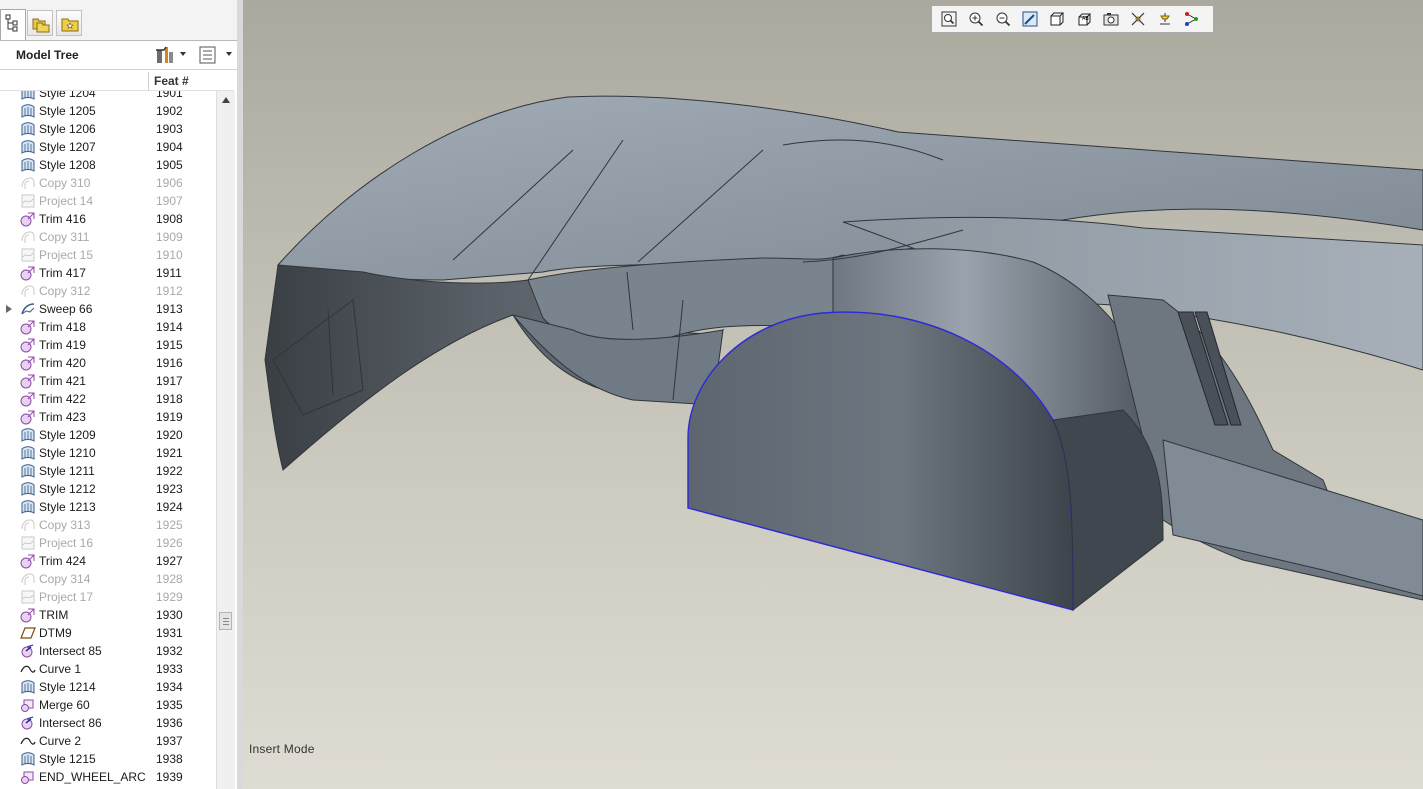 The width and height of the screenshot is (1423, 789). What do you see at coordinates (108, 381) in the screenshot?
I see `tree-row: Trim 421 1917` at bounding box center [108, 381].